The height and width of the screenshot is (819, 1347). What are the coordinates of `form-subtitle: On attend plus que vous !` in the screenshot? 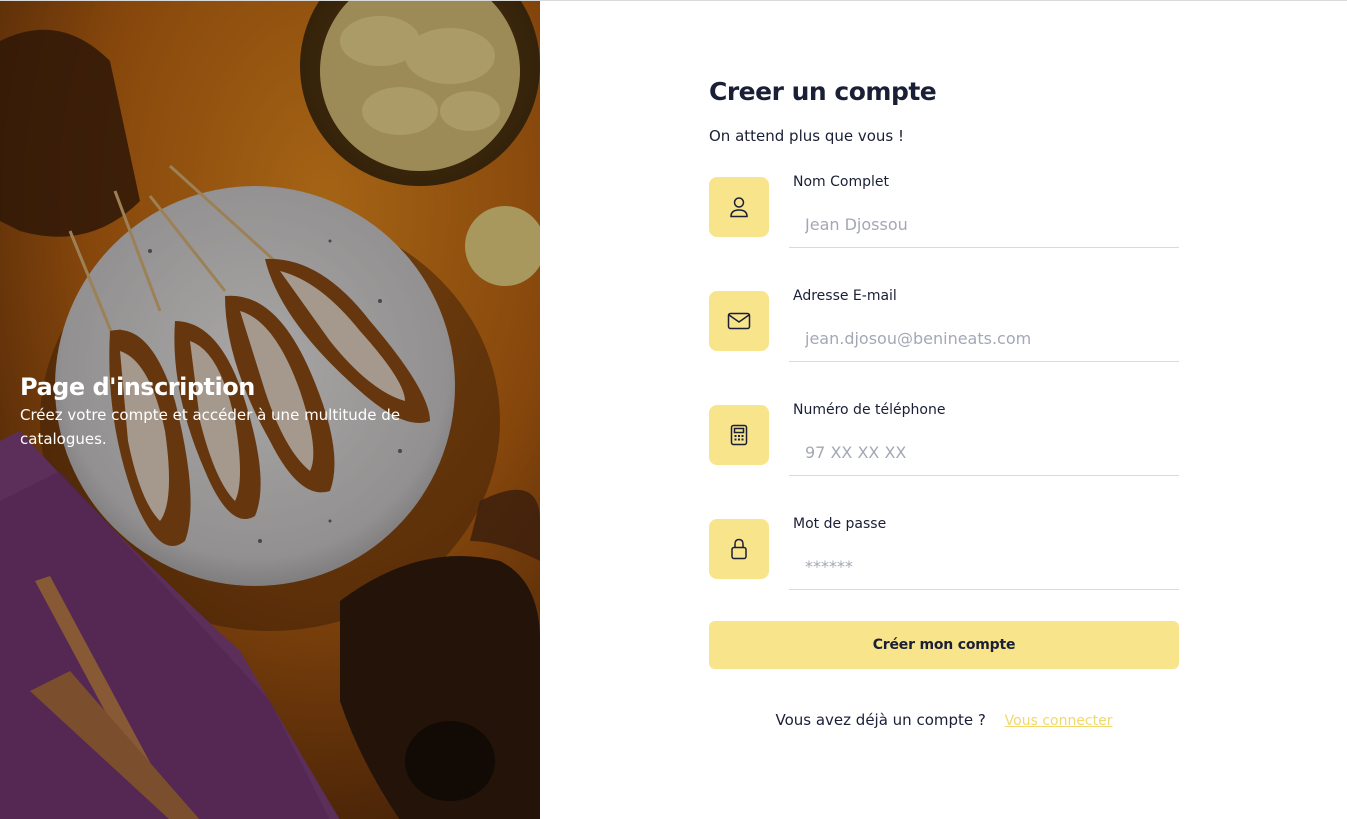 It's located at (807, 136).